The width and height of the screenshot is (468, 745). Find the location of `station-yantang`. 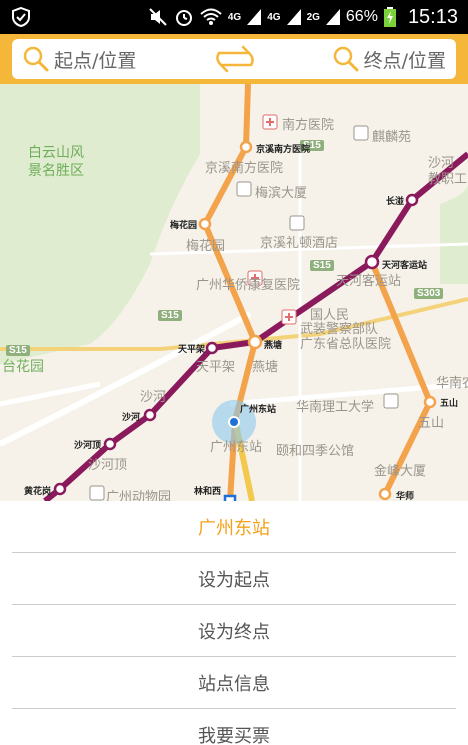

station-yantang is located at coordinates (255, 342).